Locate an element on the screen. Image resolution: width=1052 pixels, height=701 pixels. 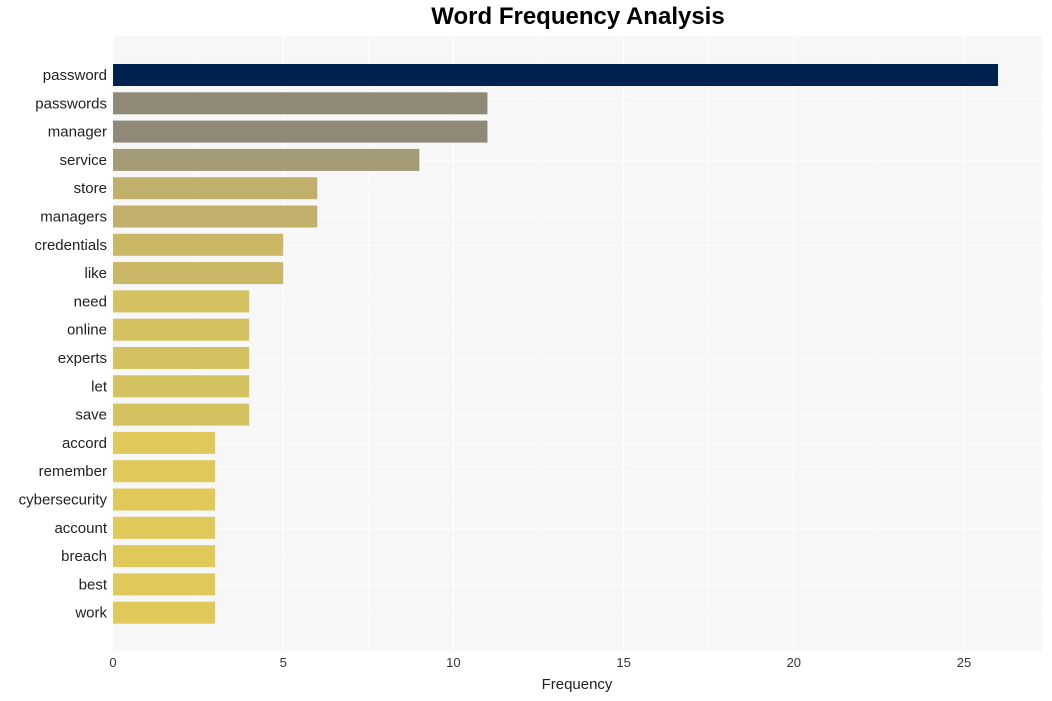
bar-managers is located at coordinates (215, 216).